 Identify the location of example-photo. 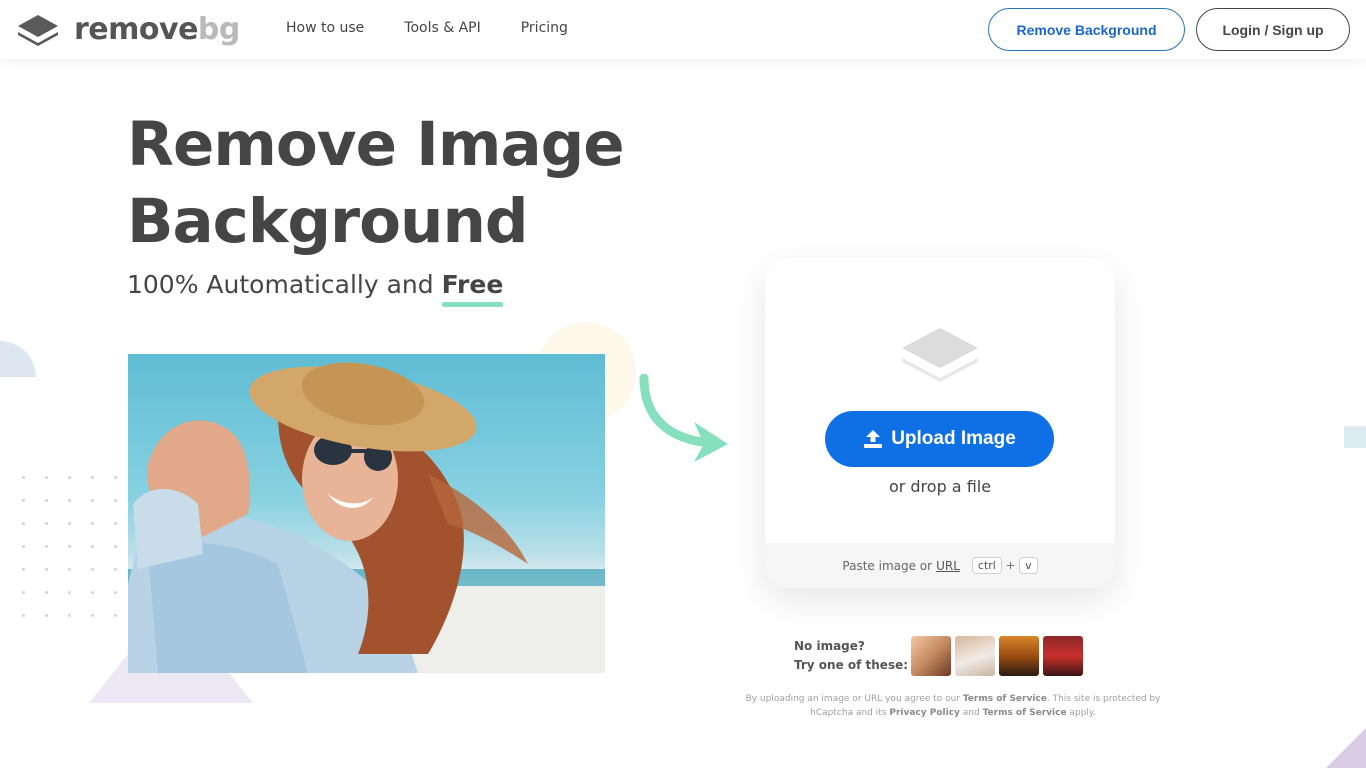
(366, 513).